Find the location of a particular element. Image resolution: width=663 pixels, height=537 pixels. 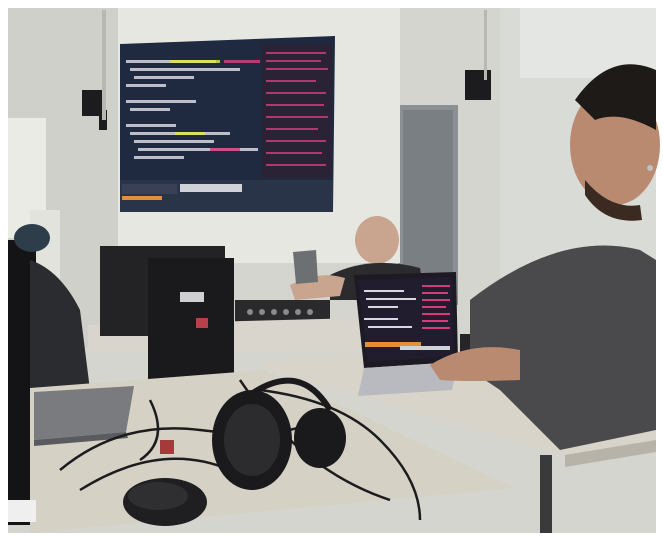

projected-code-editor is located at coordinates (227, 124).